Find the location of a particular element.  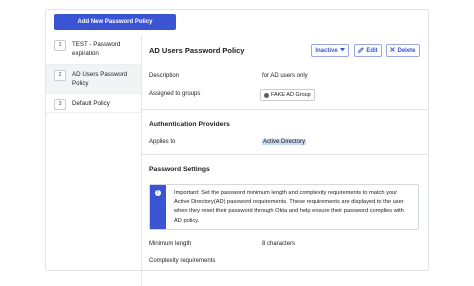

policy-list-item-label: TEST - Password expiration is located at coordinates (96, 49).